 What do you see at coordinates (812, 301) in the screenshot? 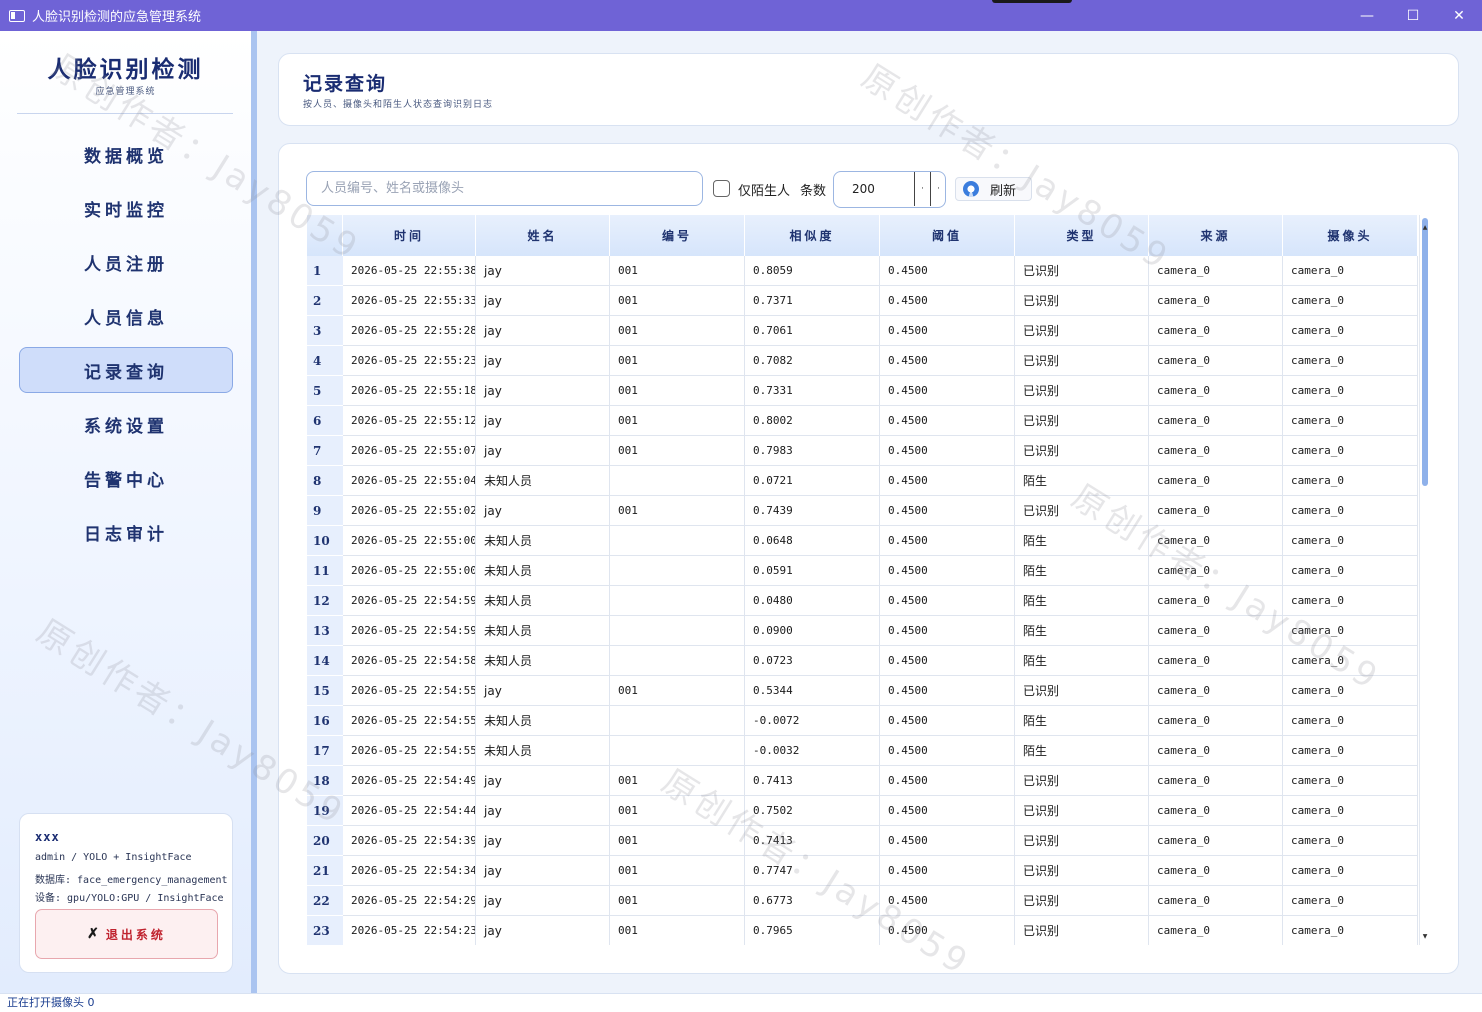
I see `cell-similarity: 0.7371` at bounding box center [812, 301].